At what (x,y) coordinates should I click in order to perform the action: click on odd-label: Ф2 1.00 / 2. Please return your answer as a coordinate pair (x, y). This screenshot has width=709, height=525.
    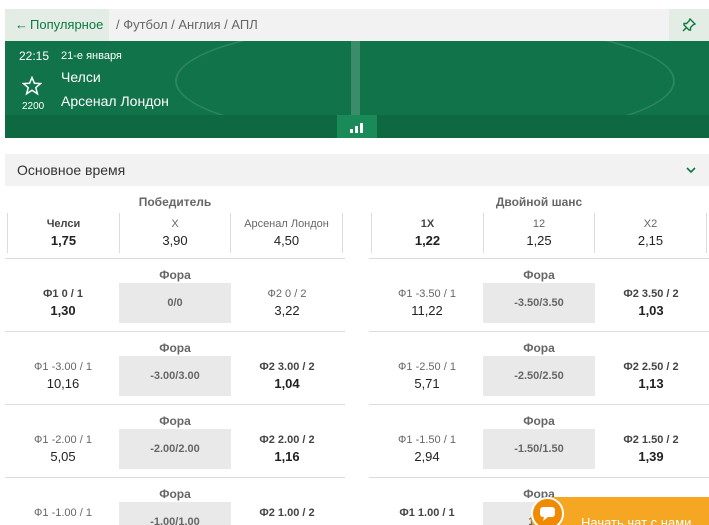
    Looking at the image, I should click on (287, 513).